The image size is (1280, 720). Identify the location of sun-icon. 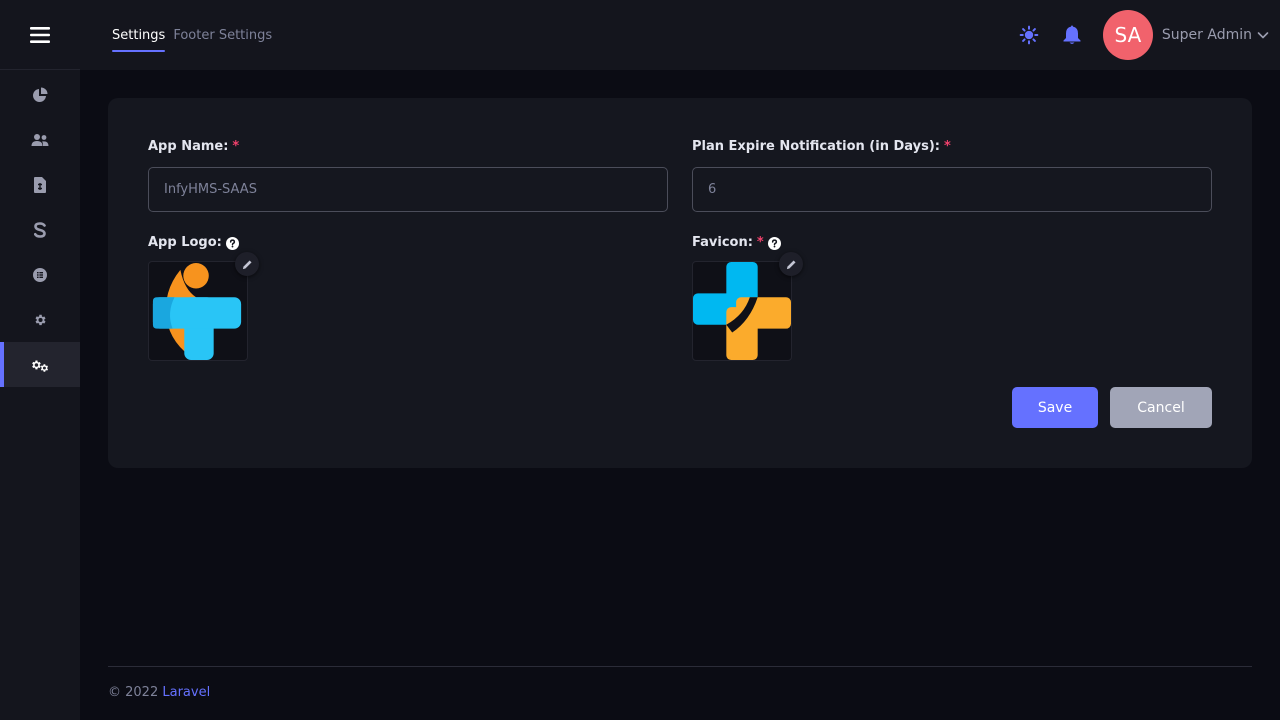
(1029, 35).